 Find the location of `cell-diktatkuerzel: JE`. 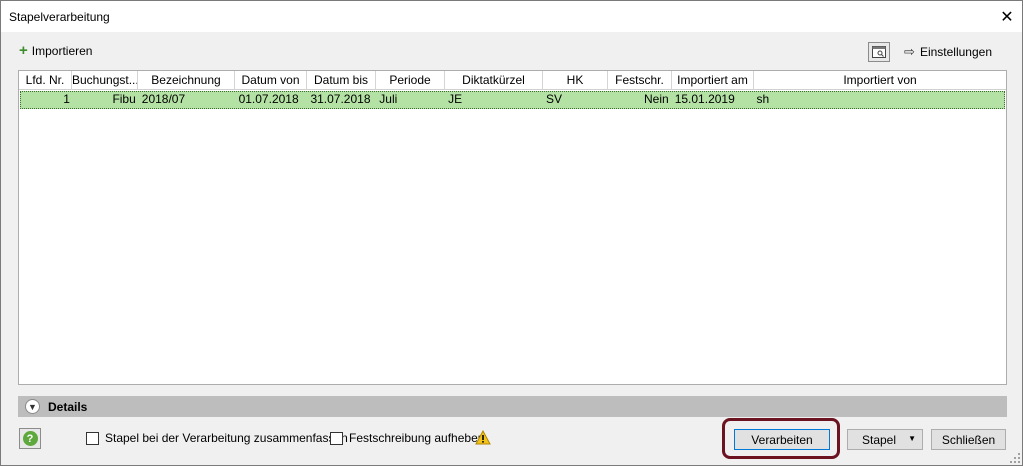

cell-diktatkuerzel: JE is located at coordinates (455, 99).